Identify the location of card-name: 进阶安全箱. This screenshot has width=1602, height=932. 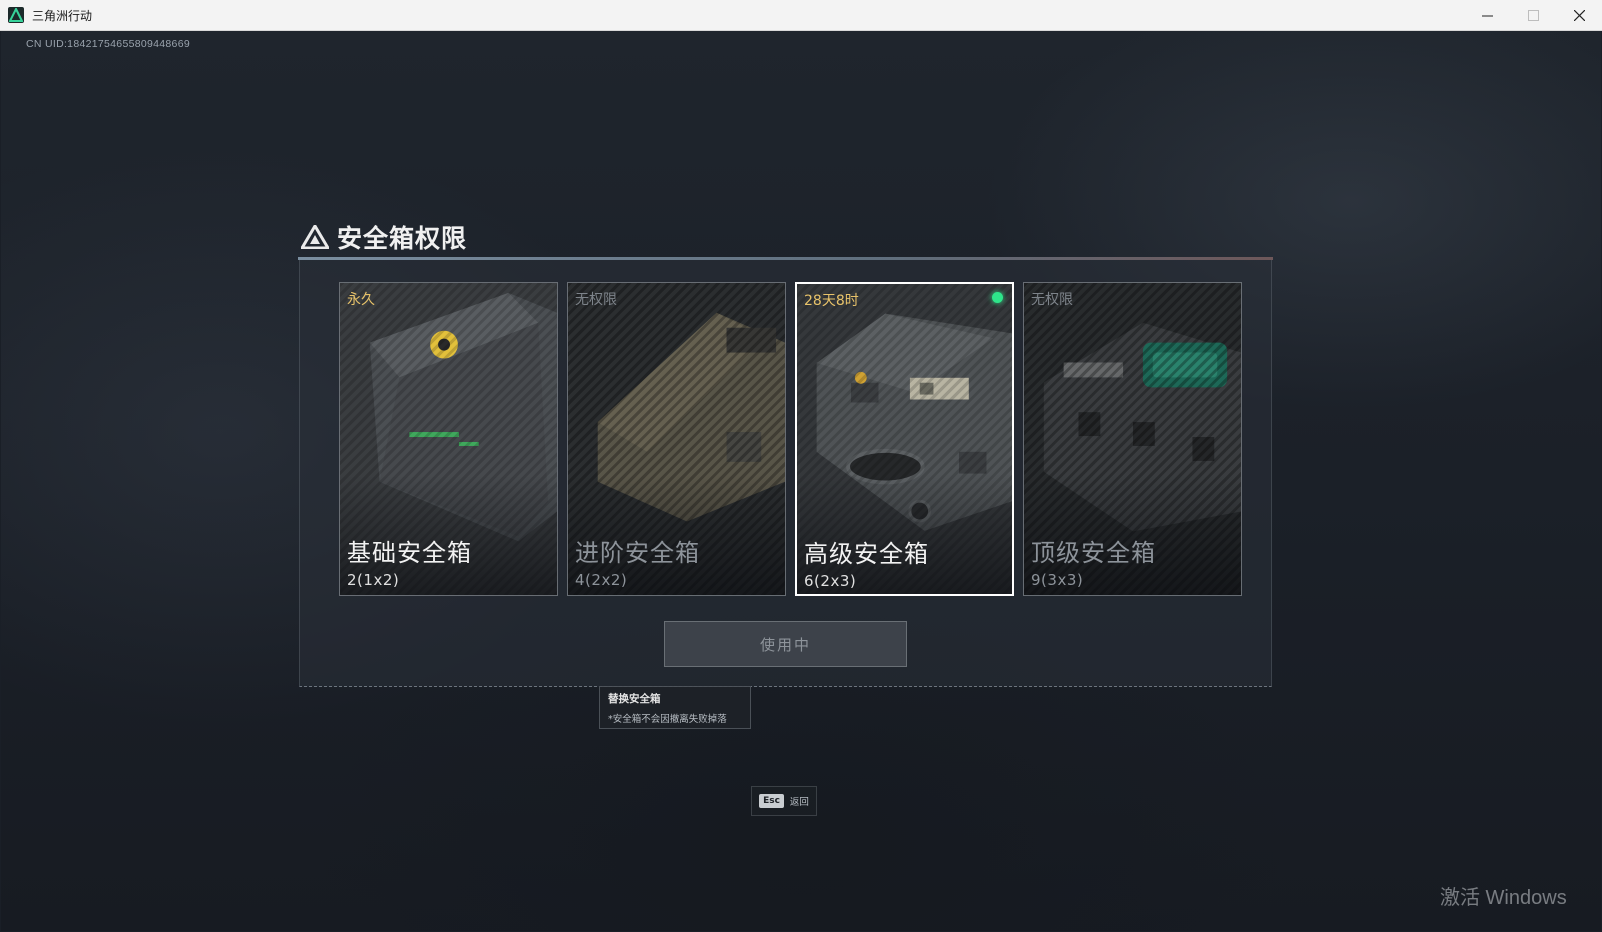
(637, 553).